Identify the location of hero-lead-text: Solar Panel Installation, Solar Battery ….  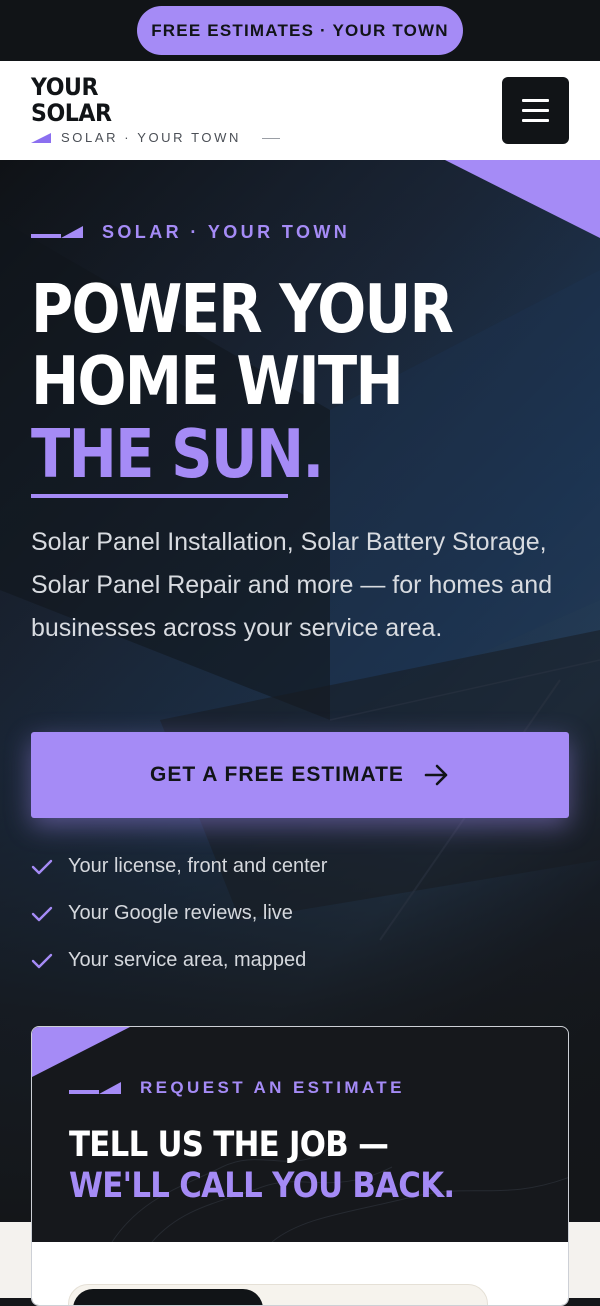
(292, 585).